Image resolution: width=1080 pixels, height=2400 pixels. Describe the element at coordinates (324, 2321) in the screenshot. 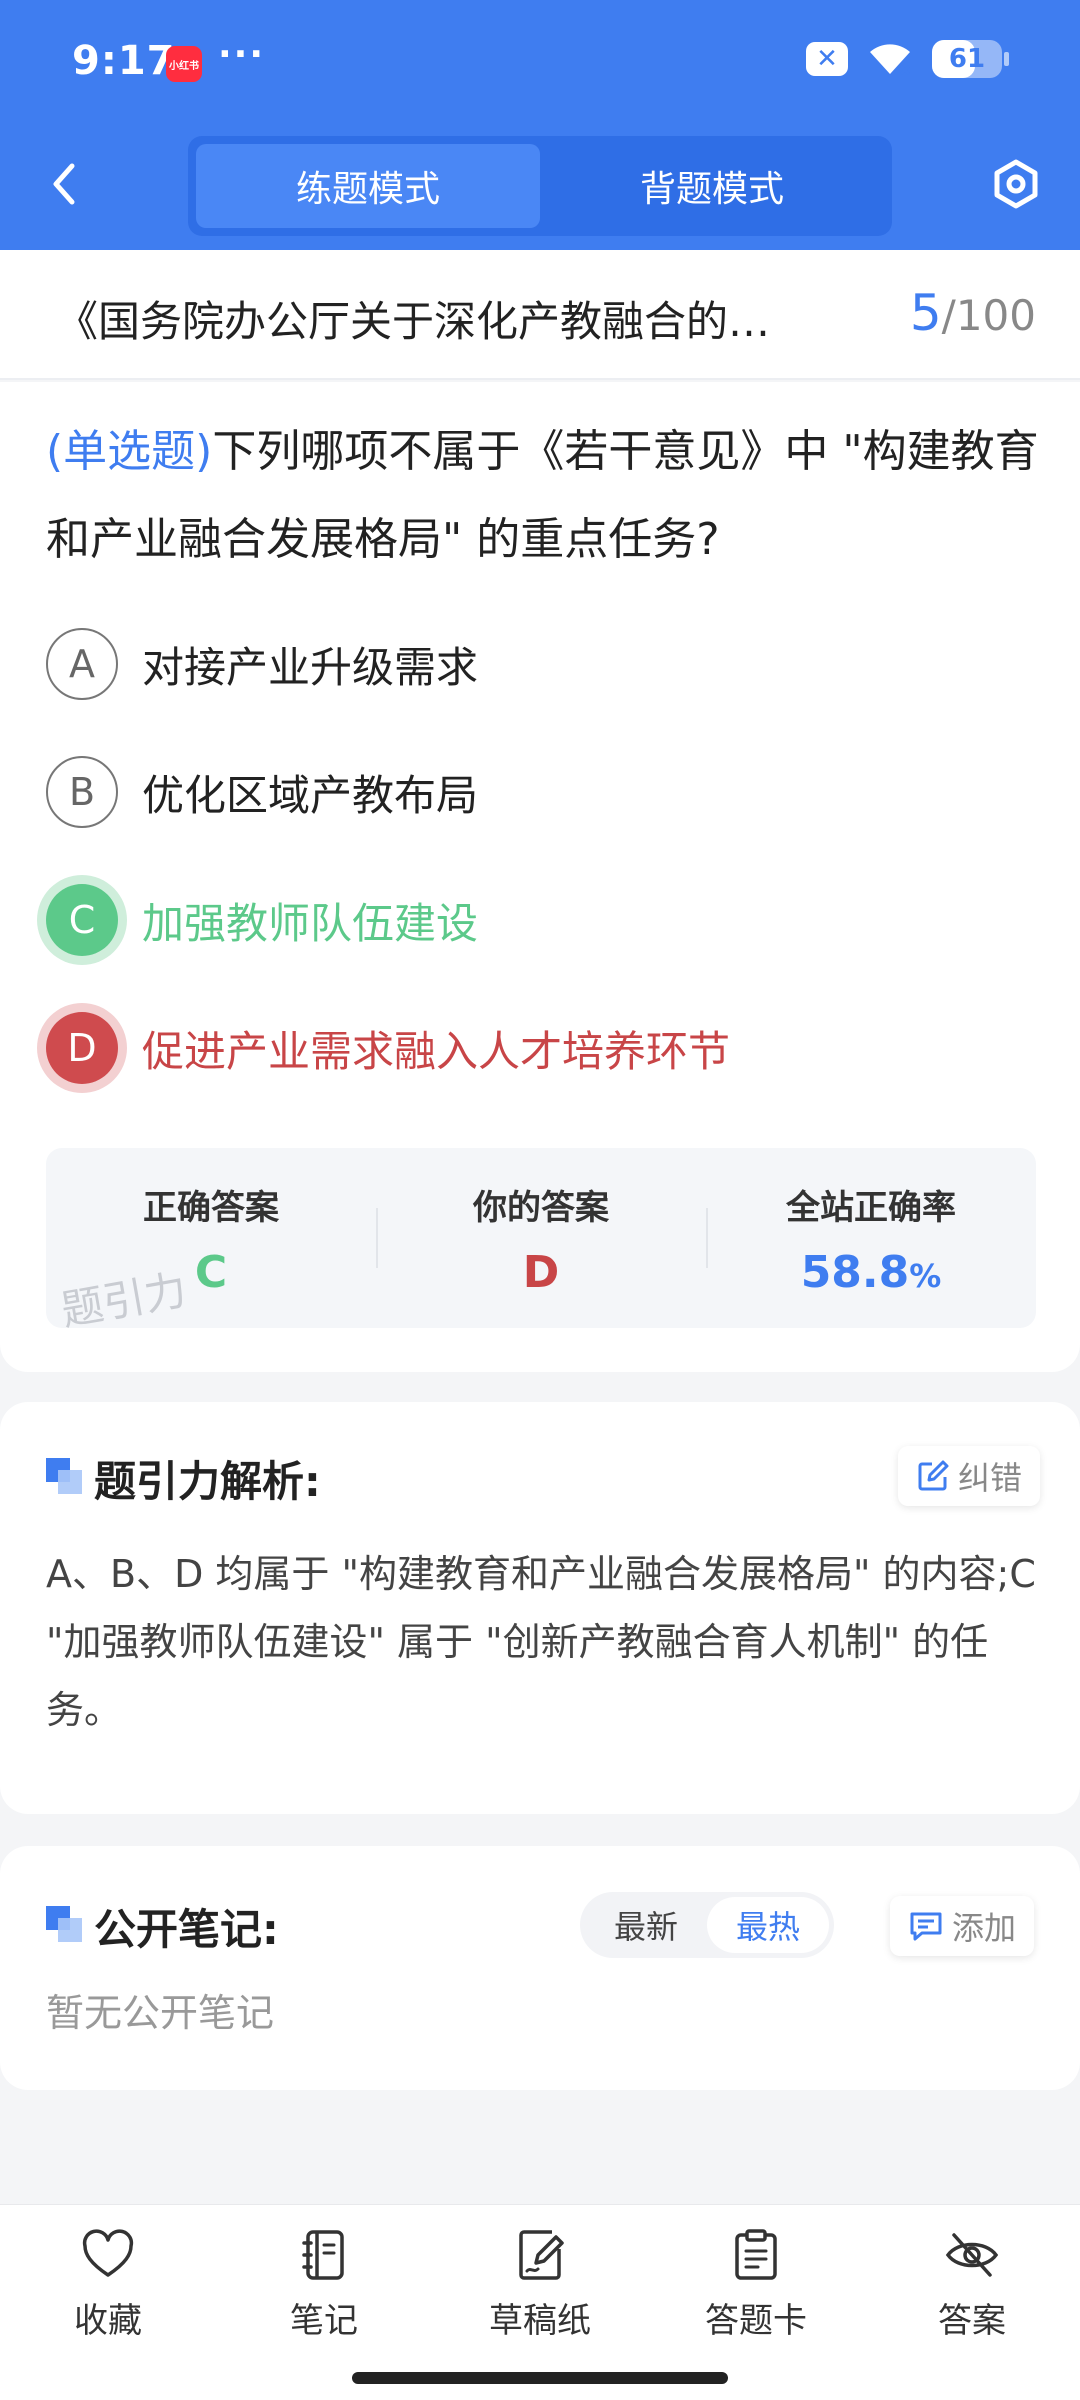

I see `notes-label: 笔记` at that location.